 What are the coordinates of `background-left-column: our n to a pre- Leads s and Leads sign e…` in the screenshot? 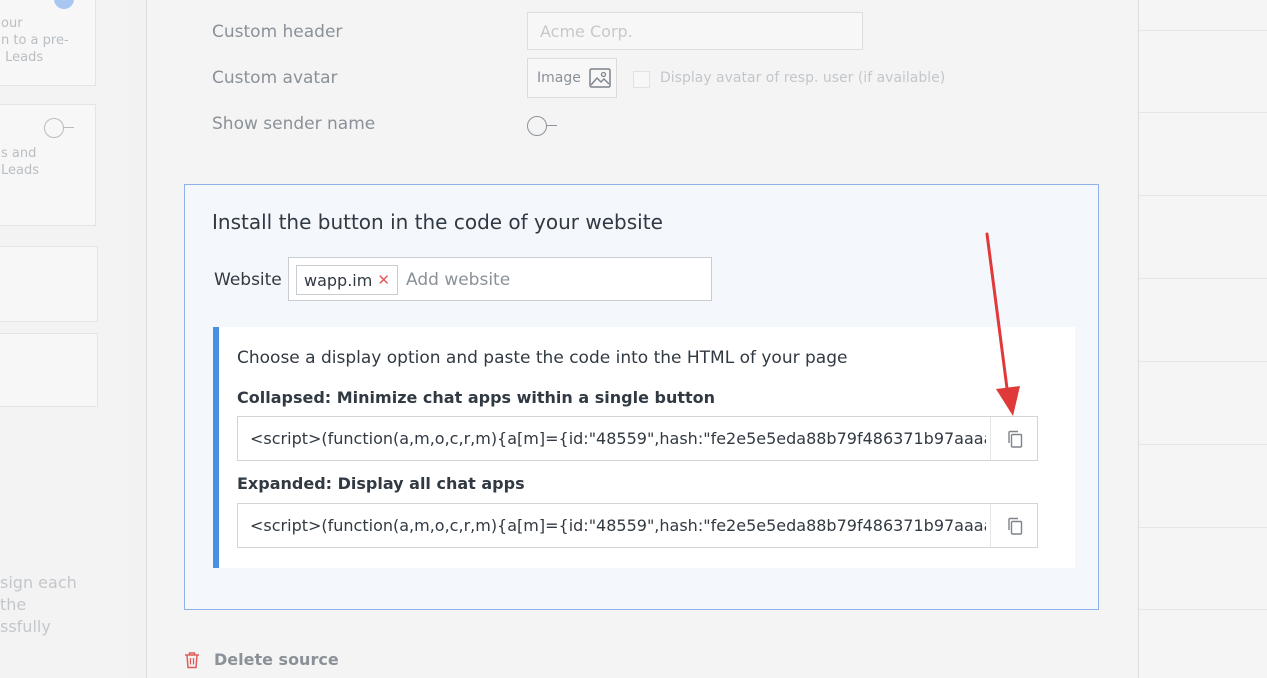 It's located at (65, 339).